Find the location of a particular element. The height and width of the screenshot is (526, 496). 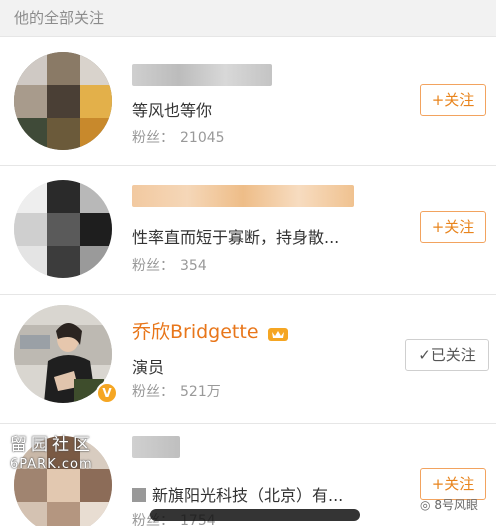

user-name-text: 乔欣Bridgette is located at coordinates (195, 332).